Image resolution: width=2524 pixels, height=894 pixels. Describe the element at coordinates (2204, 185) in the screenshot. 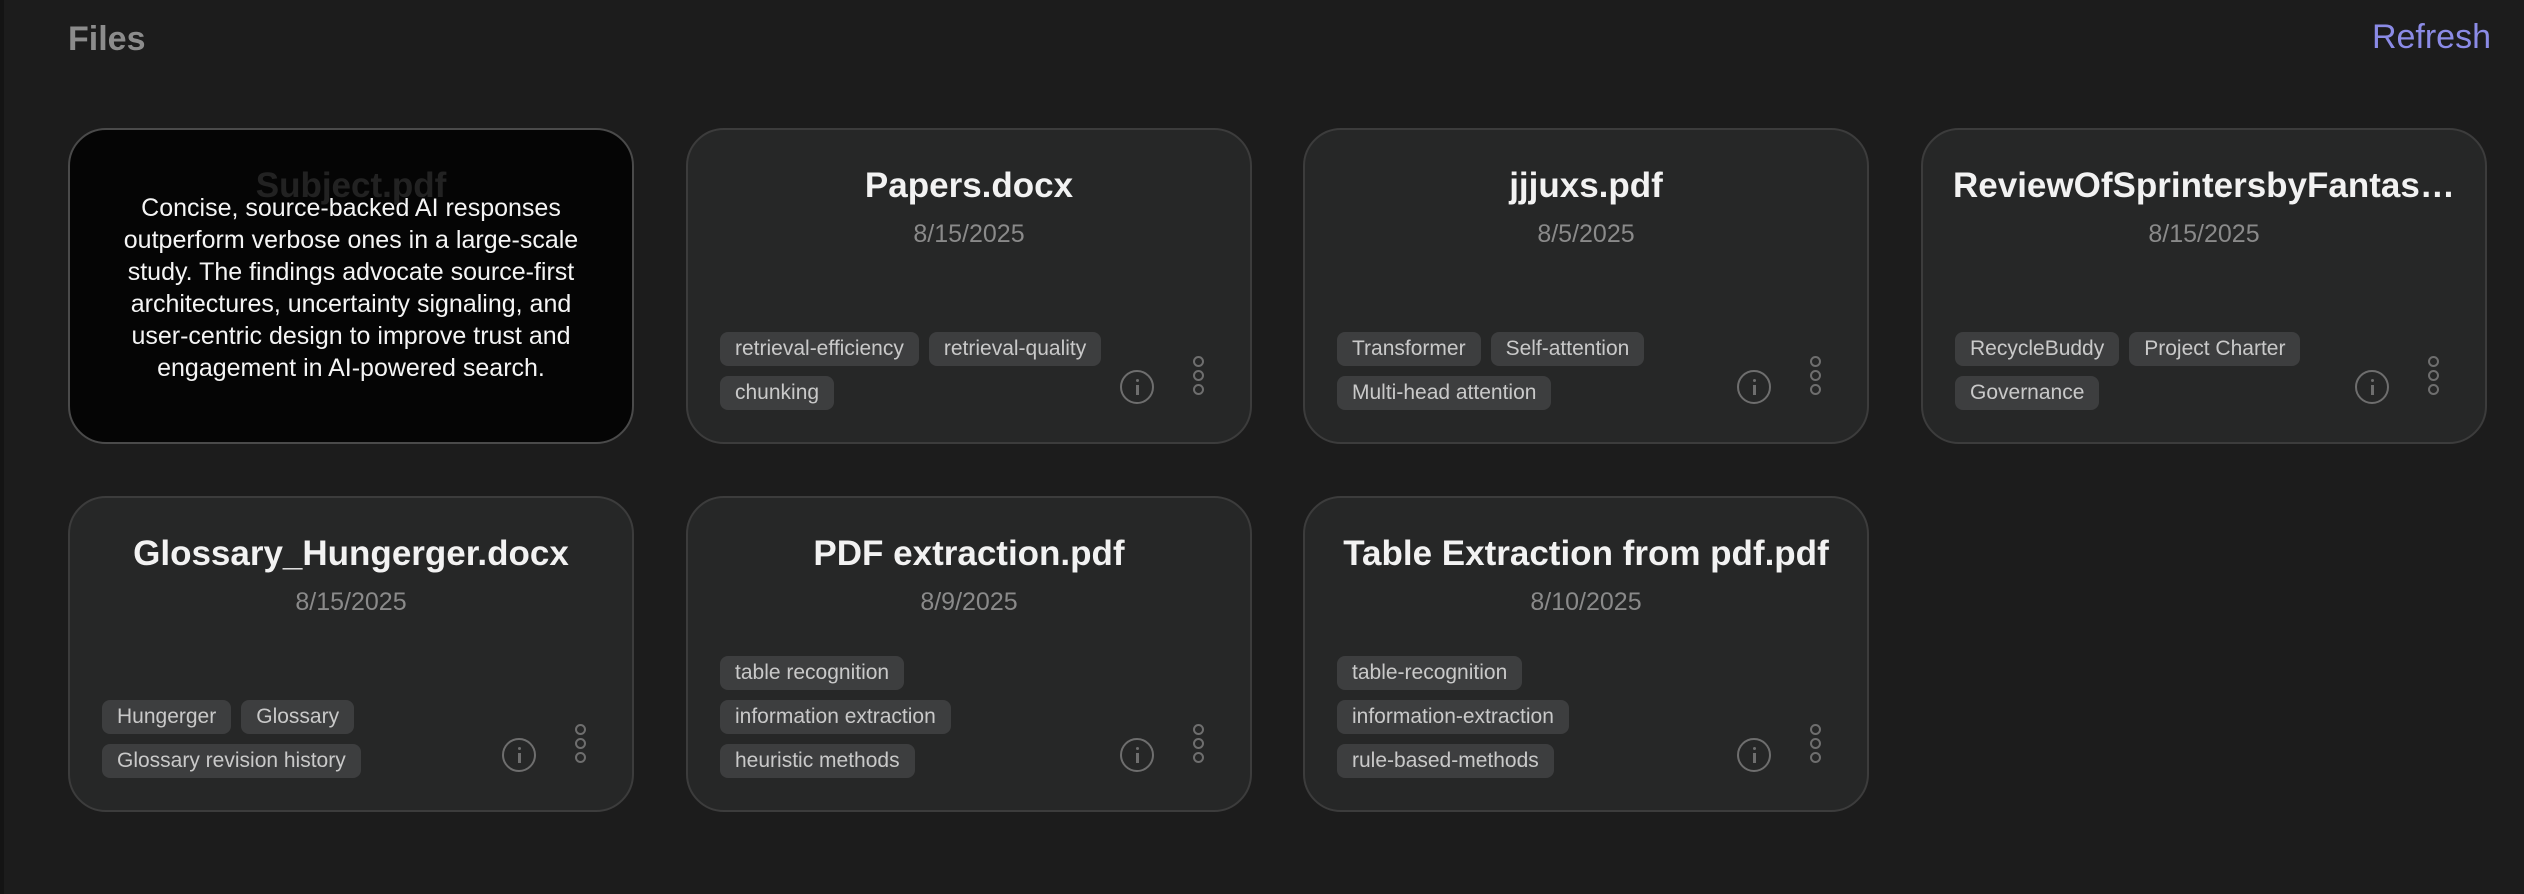

I see `file-title: ReviewOfSprintersbyFantastic.pdf` at that location.